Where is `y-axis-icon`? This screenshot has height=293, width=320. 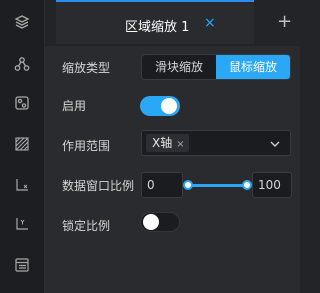 y-axis-icon is located at coordinates (22, 224).